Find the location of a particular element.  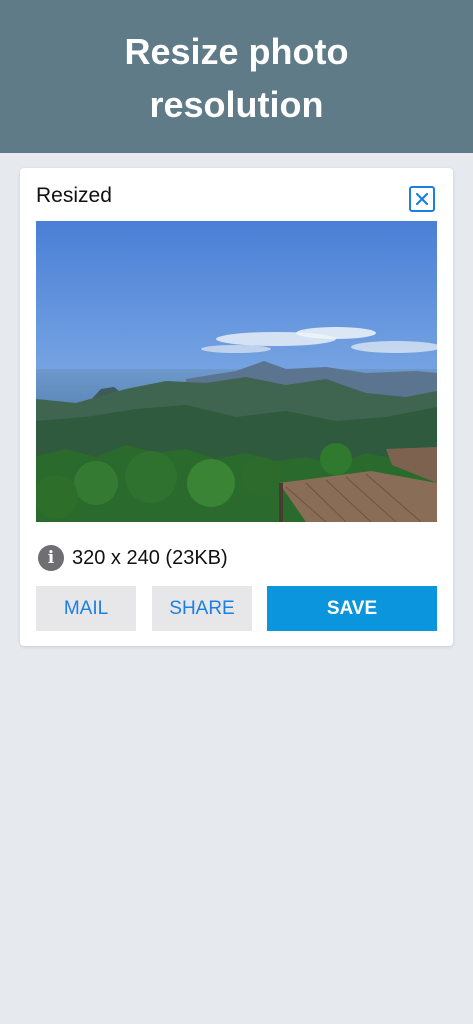

close-icon is located at coordinates (422, 199).